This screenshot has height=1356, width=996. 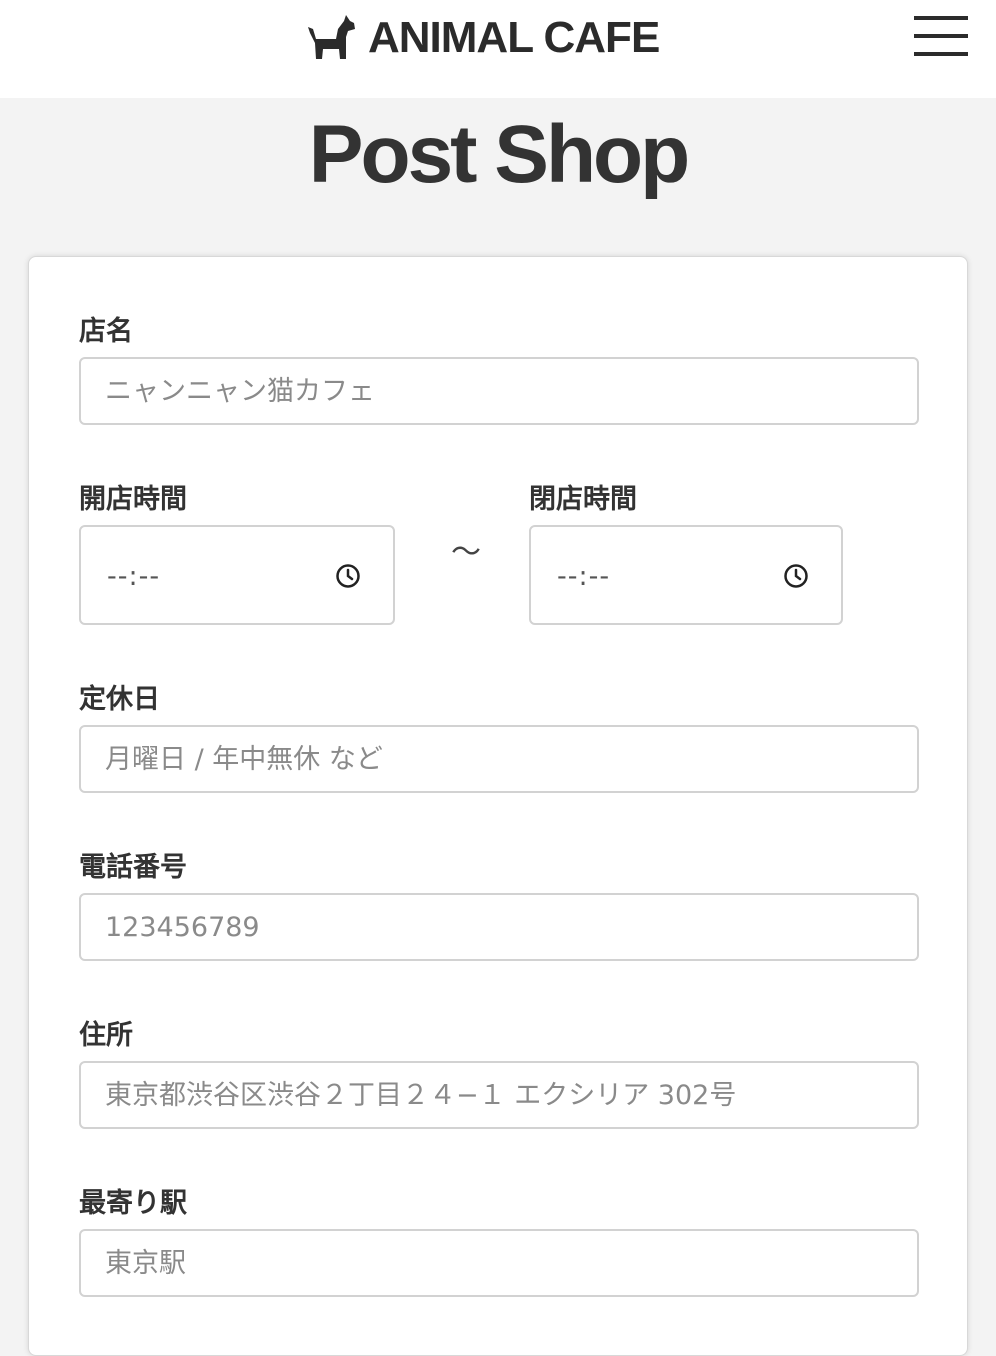 I want to click on hamburger-menu-icon, so click(x=941, y=36).